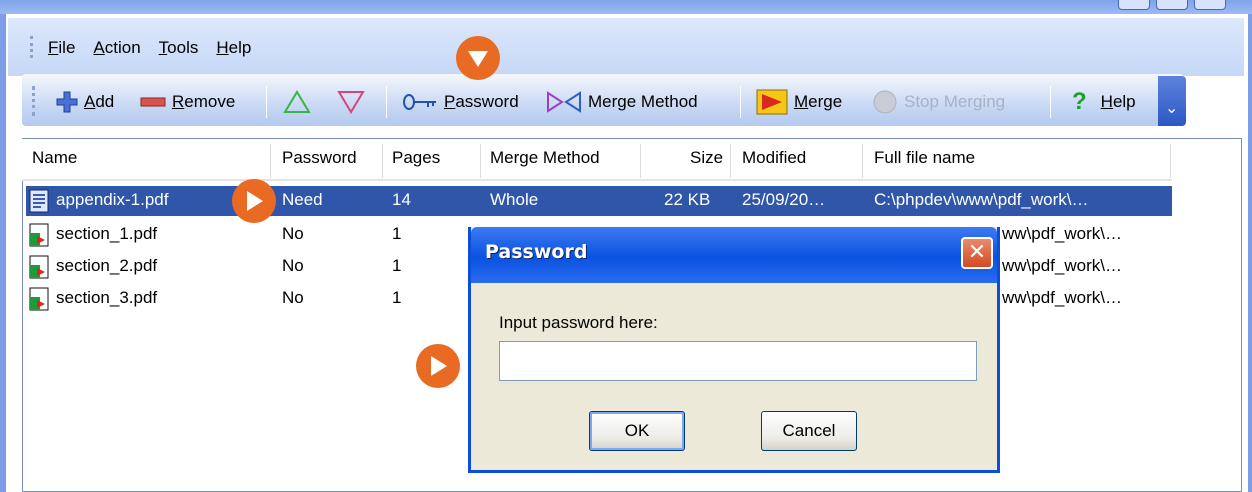  What do you see at coordinates (107, 265) in the screenshot?
I see `file-name: section_2.pdf` at bounding box center [107, 265].